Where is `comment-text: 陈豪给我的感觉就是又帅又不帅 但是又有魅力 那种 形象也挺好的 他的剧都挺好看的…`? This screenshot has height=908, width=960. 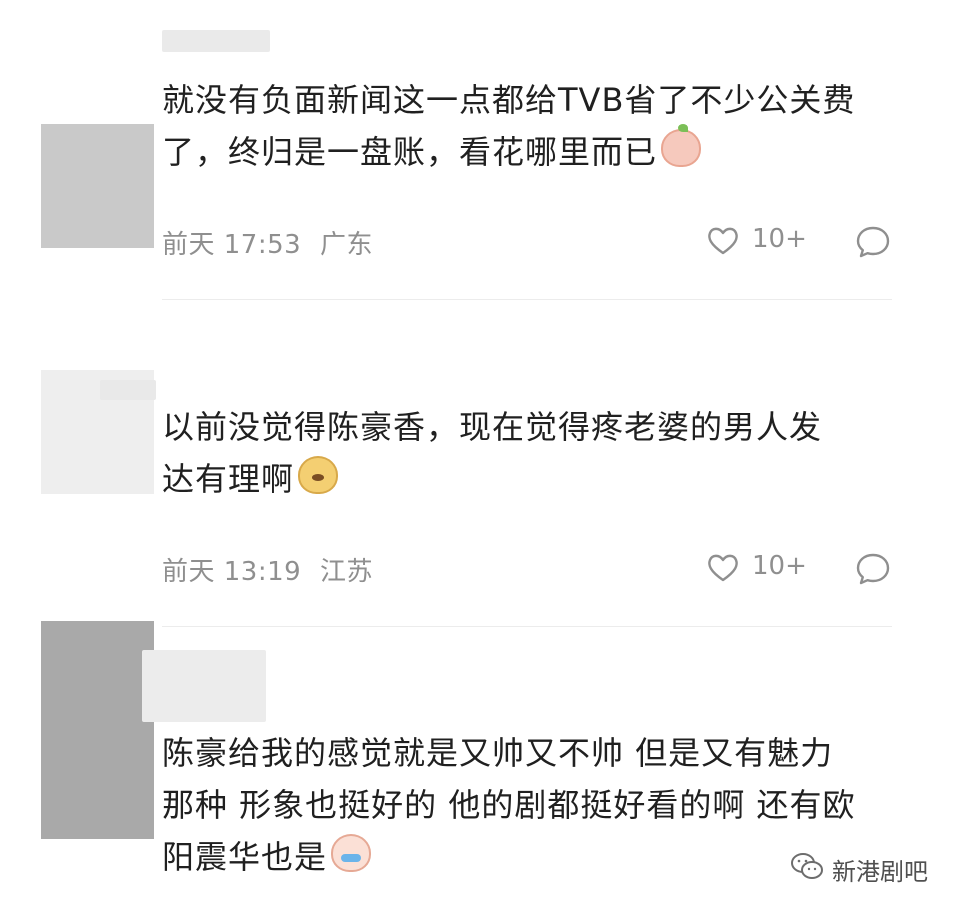 comment-text: 陈豪给我的感觉就是又帅又不帅 但是又有魅力 那种 形象也挺好的 他的剧都挺好看的… is located at coordinates (509, 805).